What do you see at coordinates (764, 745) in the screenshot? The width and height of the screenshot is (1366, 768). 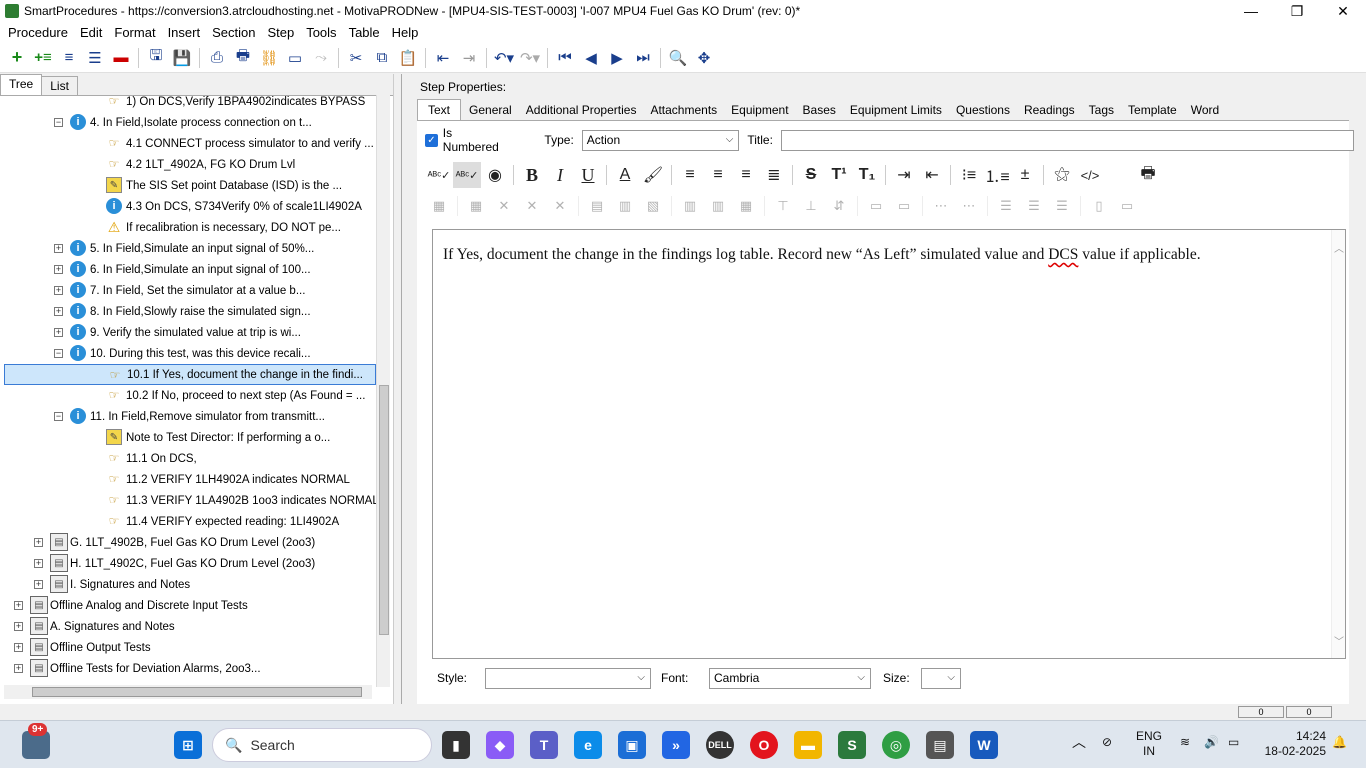 I see `opera-icon: O` at bounding box center [764, 745].